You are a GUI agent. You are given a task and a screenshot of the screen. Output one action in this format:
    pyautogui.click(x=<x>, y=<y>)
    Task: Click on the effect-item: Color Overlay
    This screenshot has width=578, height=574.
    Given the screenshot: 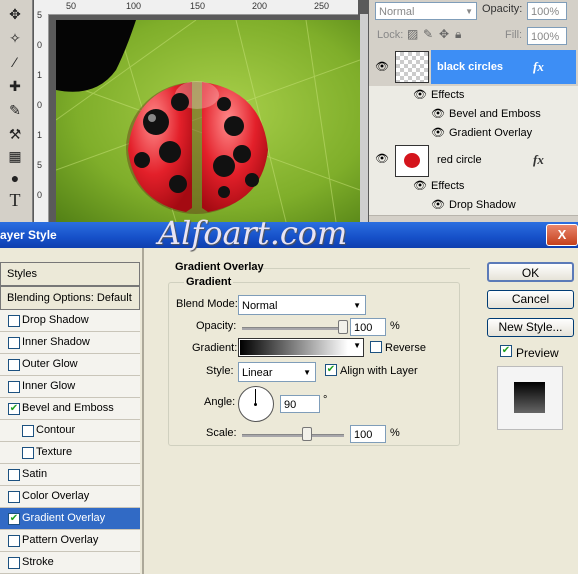 What is the action you would take?
    pyautogui.click(x=70, y=497)
    